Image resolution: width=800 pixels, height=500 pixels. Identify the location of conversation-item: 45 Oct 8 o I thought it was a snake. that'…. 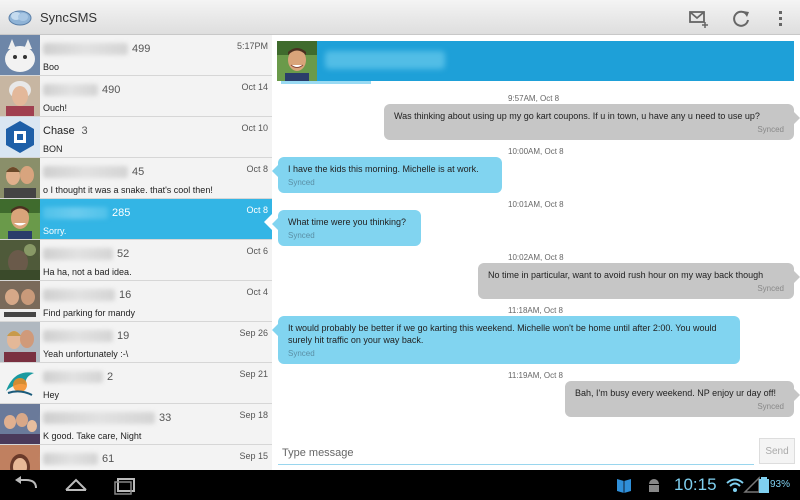
(136, 178).